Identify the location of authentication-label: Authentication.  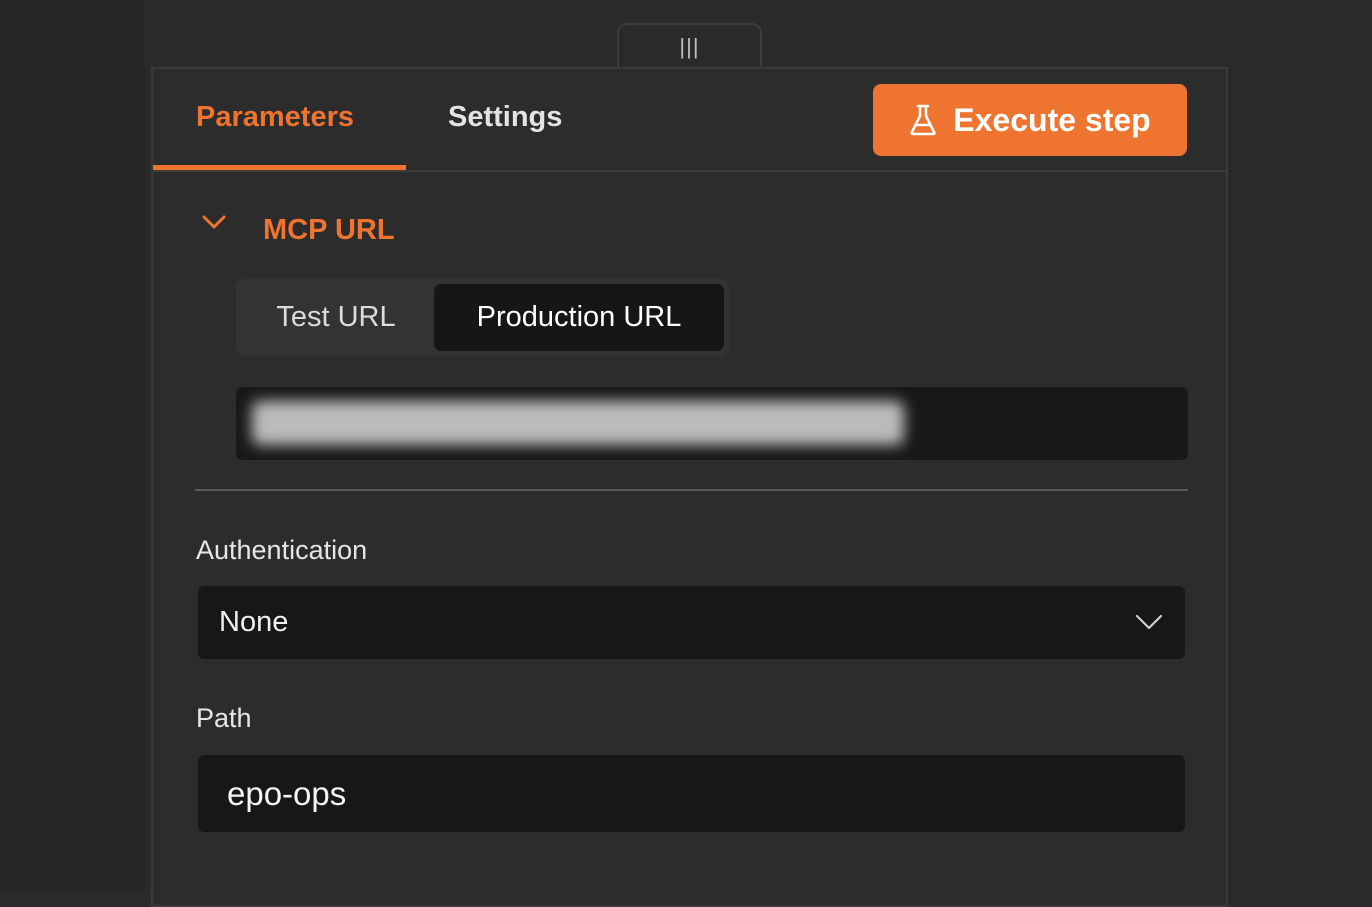
(282, 550).